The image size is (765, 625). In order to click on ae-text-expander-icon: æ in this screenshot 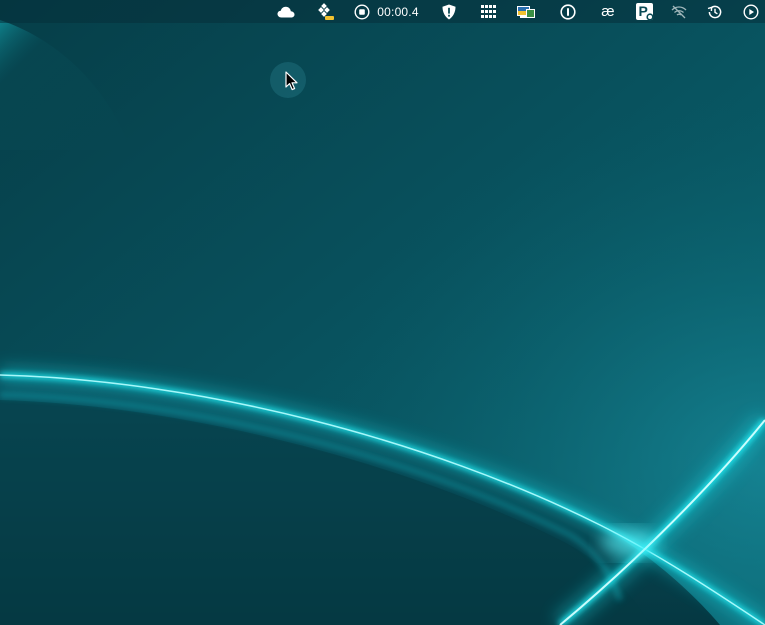, I will do `click(608, 11)`.